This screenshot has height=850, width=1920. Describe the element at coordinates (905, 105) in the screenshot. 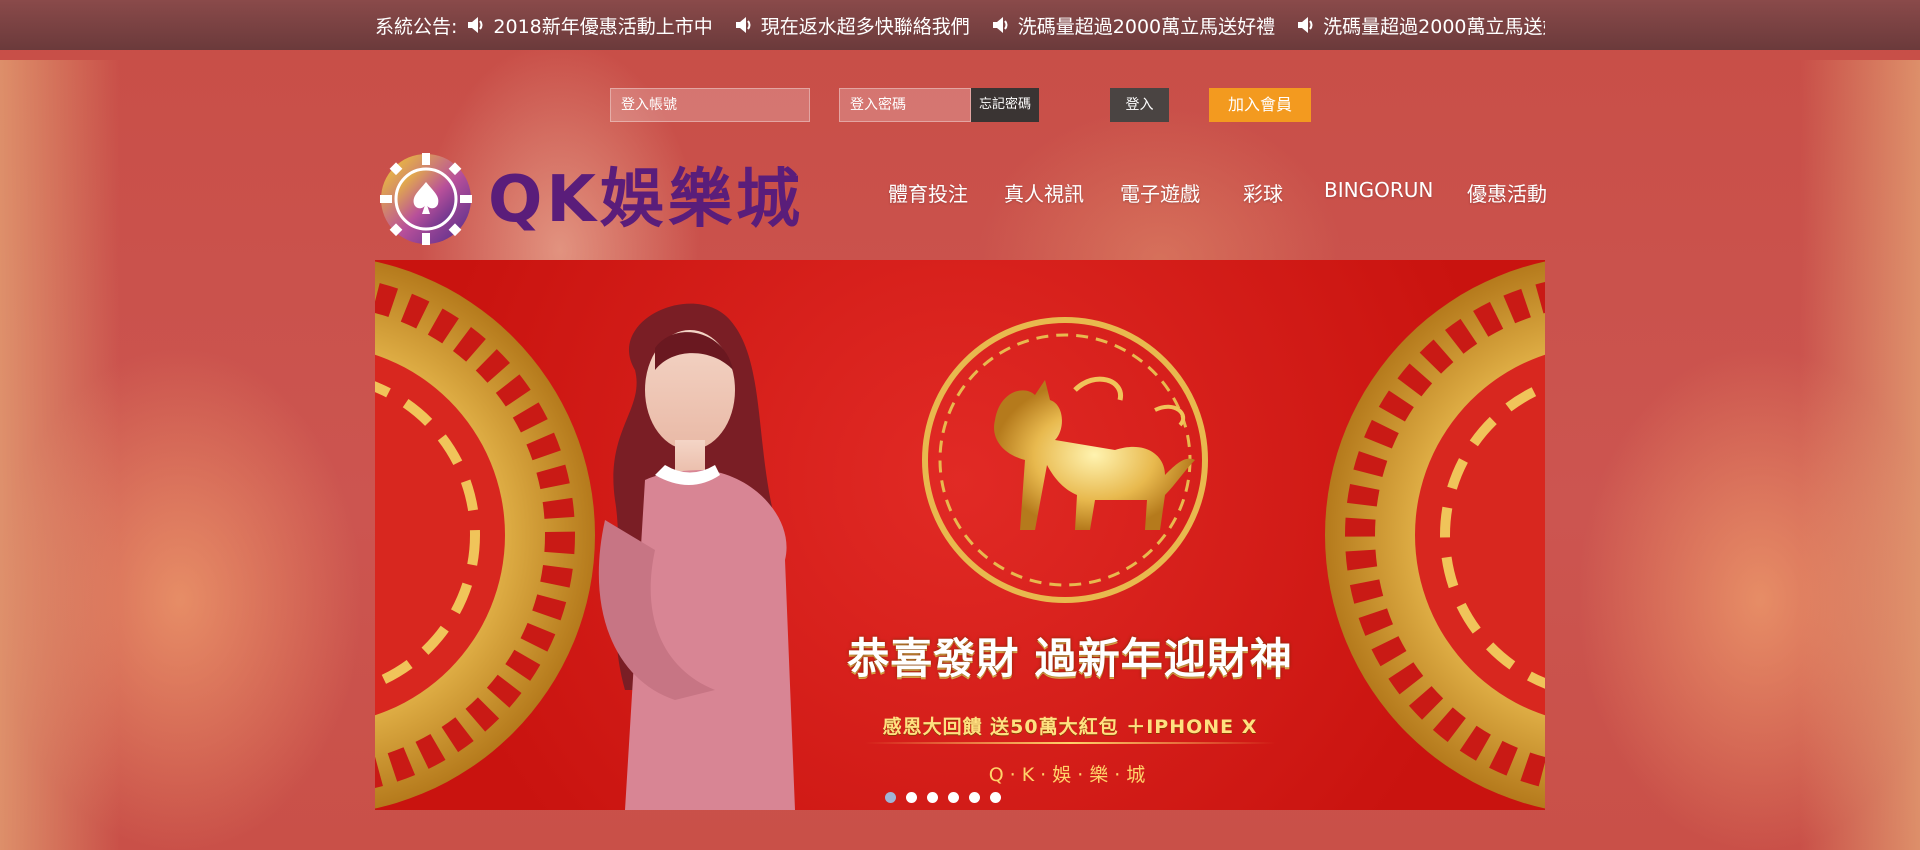

I see `password-input` at that location.